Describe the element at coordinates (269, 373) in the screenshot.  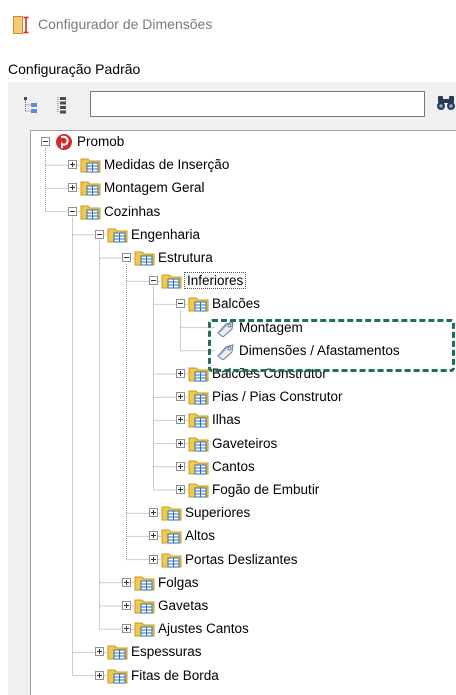
I see `tree-node-label: Balcões Construtor` at that location.